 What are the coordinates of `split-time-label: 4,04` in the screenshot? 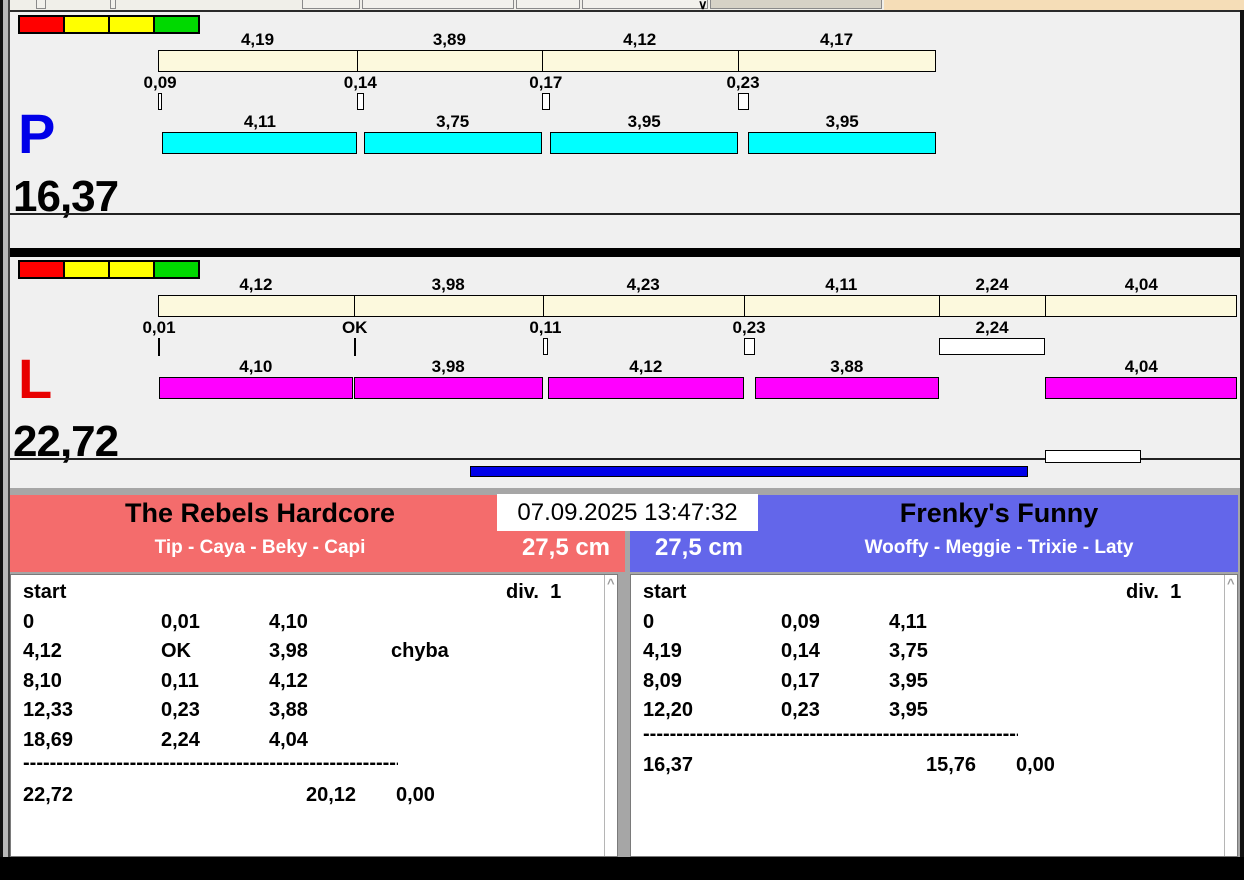 It's located at (1141, 284).